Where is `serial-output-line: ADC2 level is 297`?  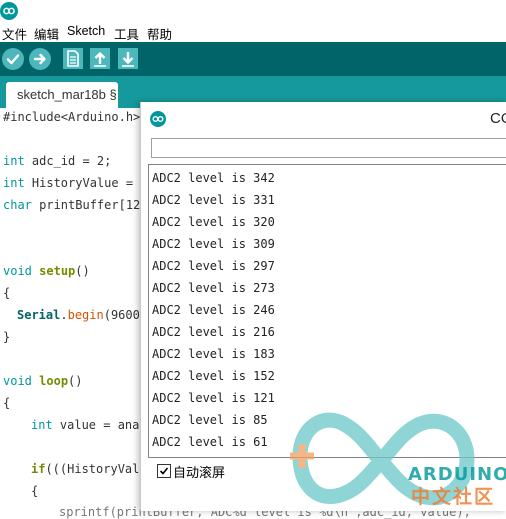 serial-output-line: ADC2 level is 297 is located at coordinates (213, 266).